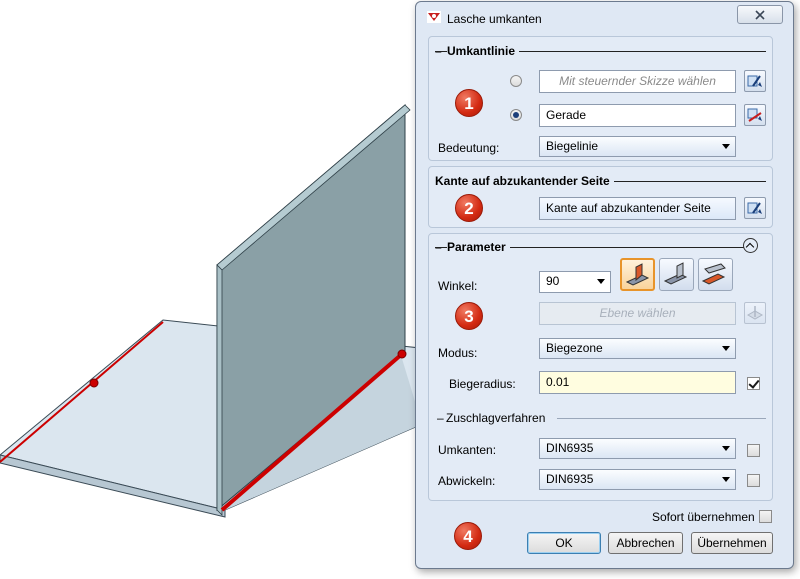 The image size is (800, 579). I want to click on unfold-method-dropdown: DIN6935, so click(637, 479).